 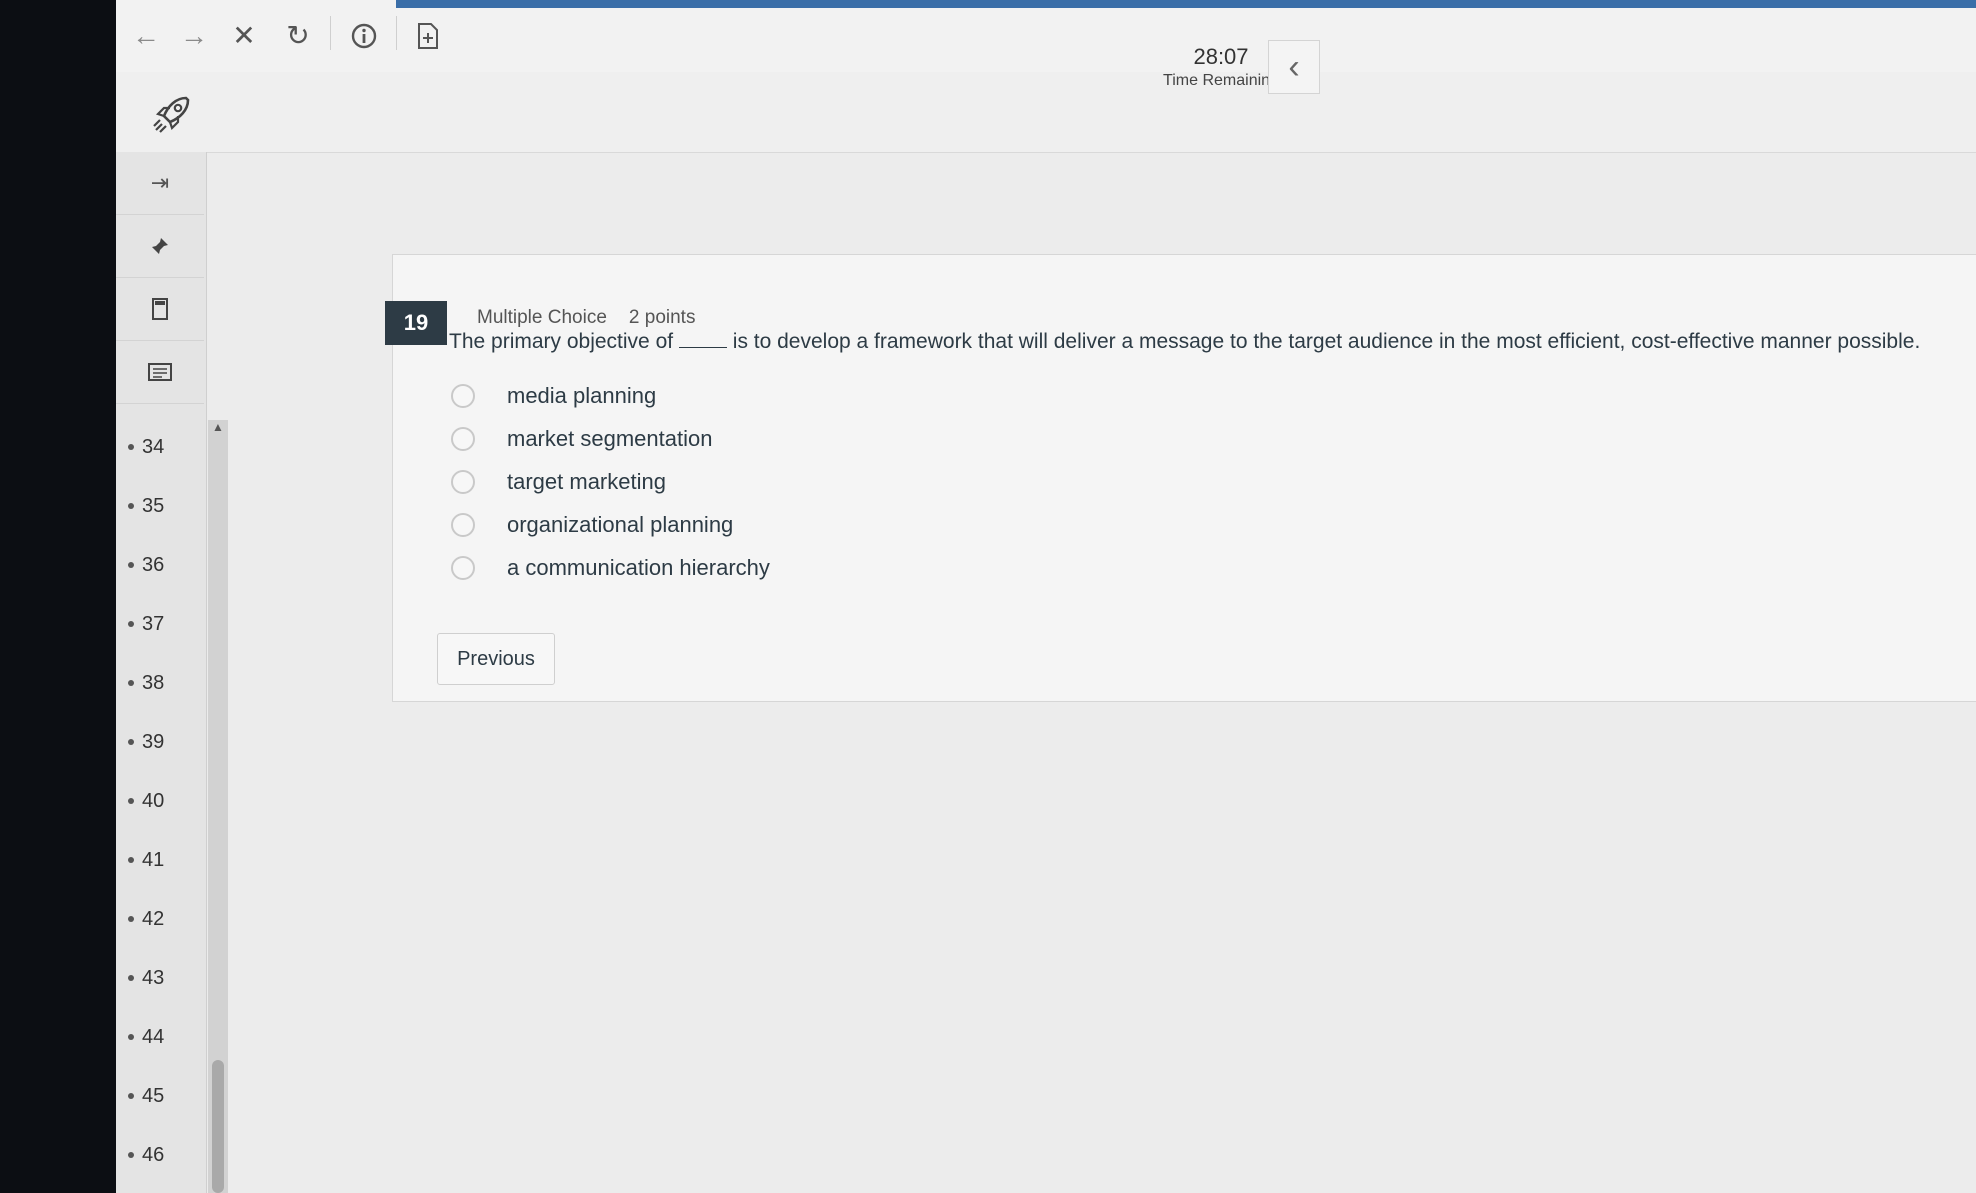 I want to click on nav-question-38: 38, so click(x=158, y=683).